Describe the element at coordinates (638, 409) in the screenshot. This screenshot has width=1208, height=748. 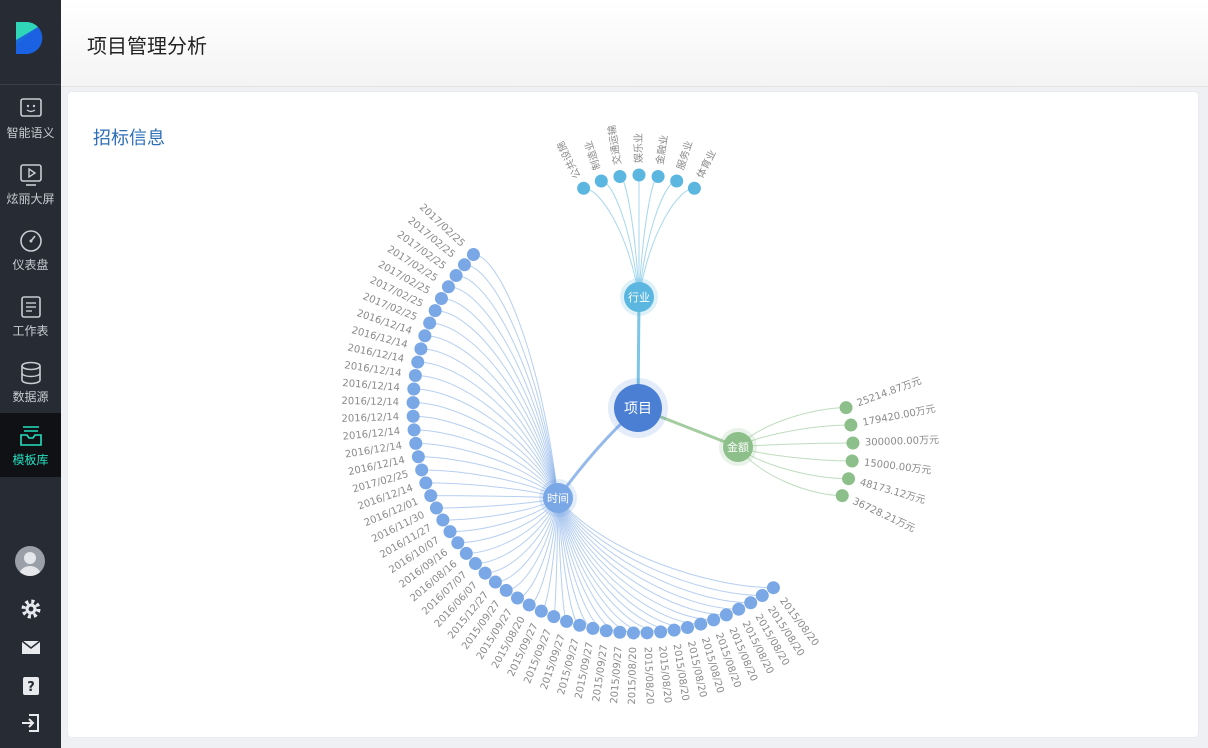
I see `root-label: 项目` at that location.